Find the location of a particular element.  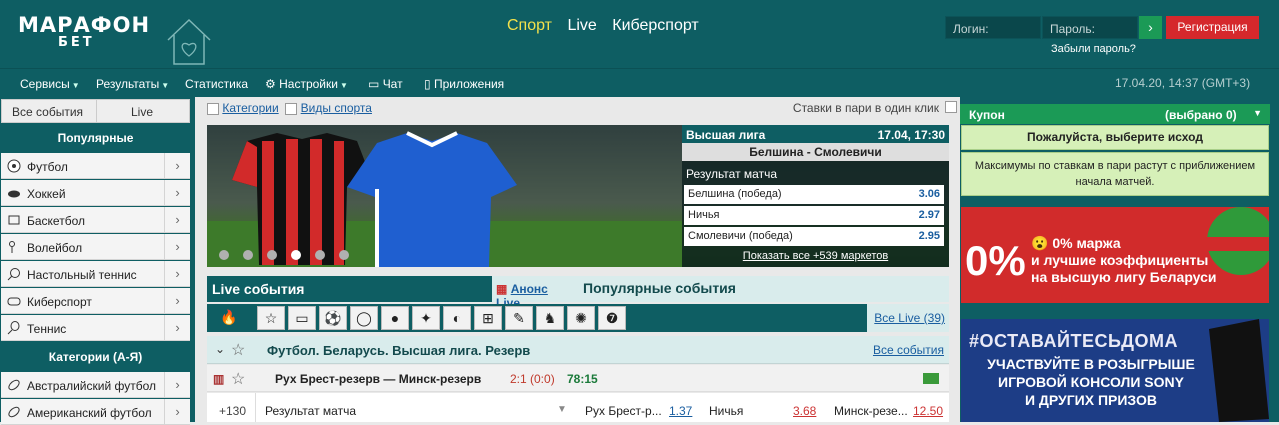

featured-outcome: Смолевичи (победа) 2.95 is located at coordinates (814, 236).